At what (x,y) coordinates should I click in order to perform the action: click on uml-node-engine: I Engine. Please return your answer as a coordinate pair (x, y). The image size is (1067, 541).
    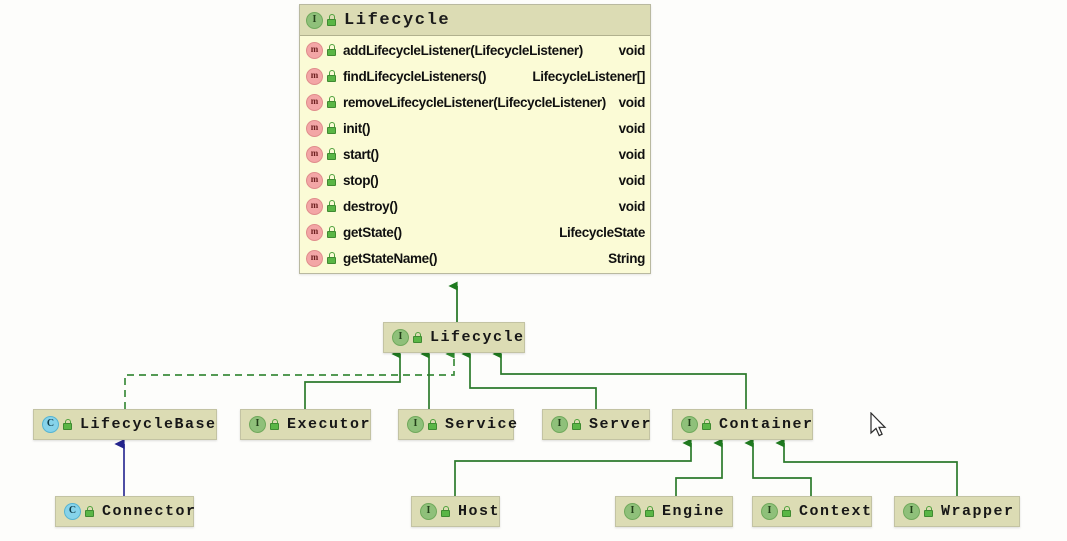
    Looking at the image, I should click on (674, 511).